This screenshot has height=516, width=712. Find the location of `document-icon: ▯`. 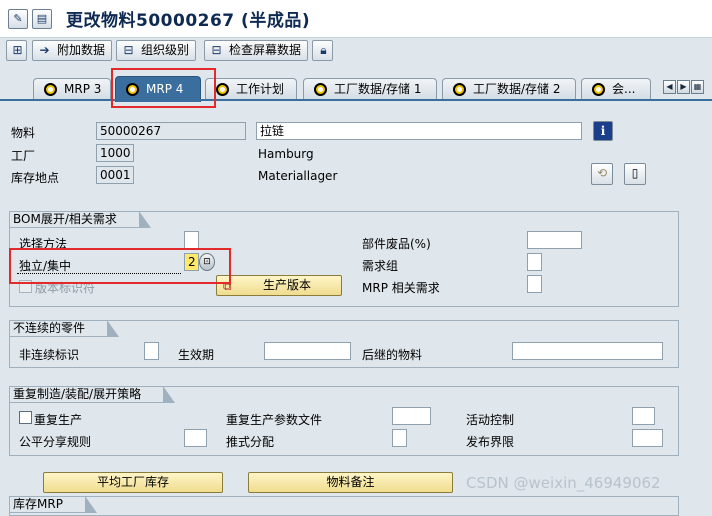

document-icon: ▯ is located at coordinates (635, 174).